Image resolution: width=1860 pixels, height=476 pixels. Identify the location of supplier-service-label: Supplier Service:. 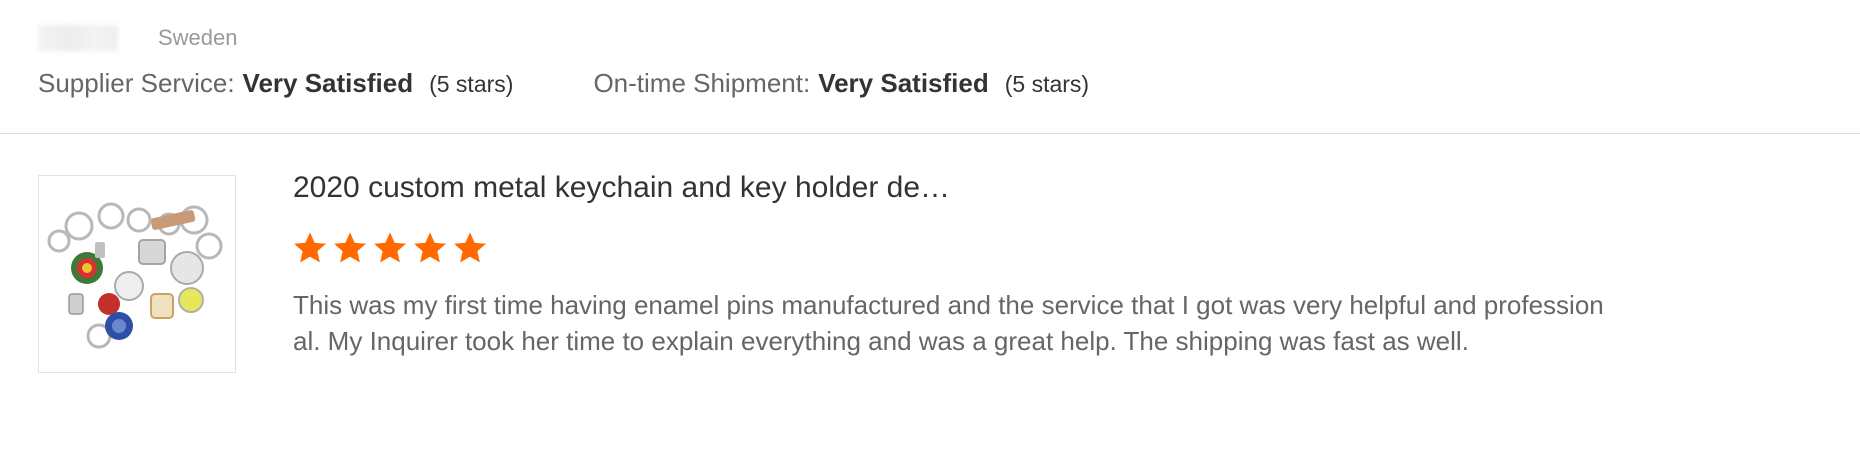
(136, 83).